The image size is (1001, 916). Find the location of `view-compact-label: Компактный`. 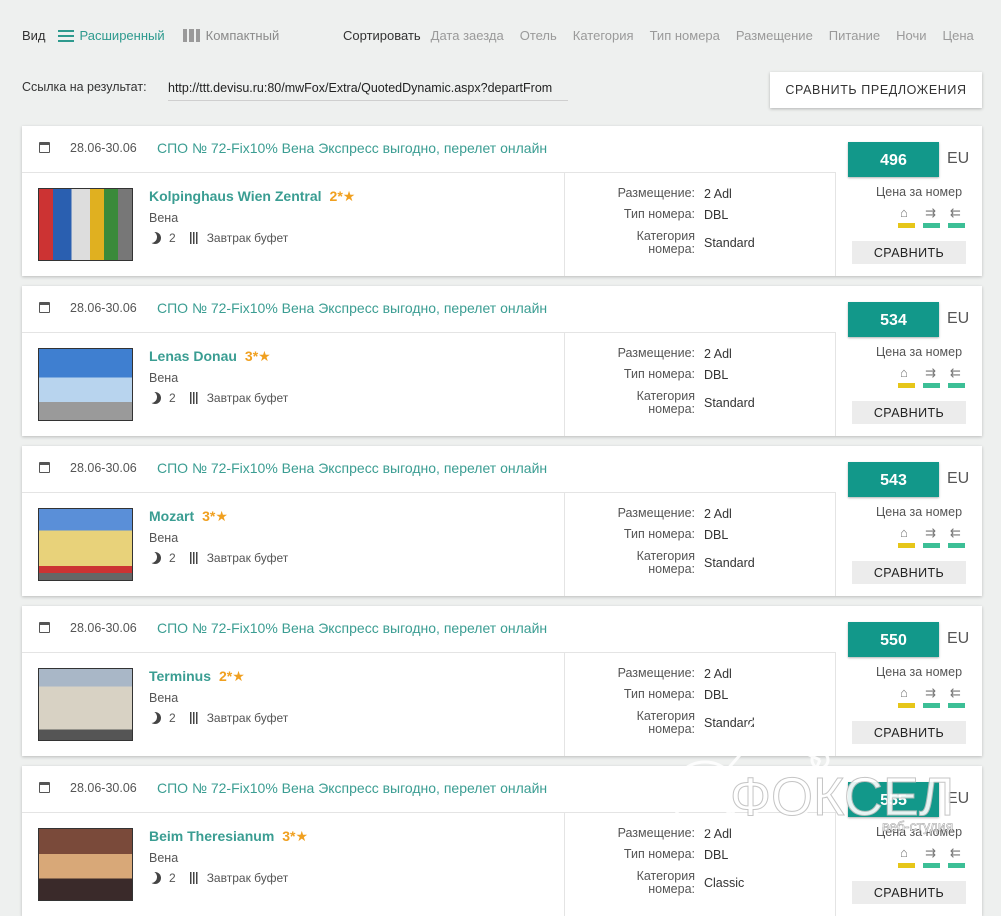

view-compact-label: Компактный is located at coordinates (242, 35).